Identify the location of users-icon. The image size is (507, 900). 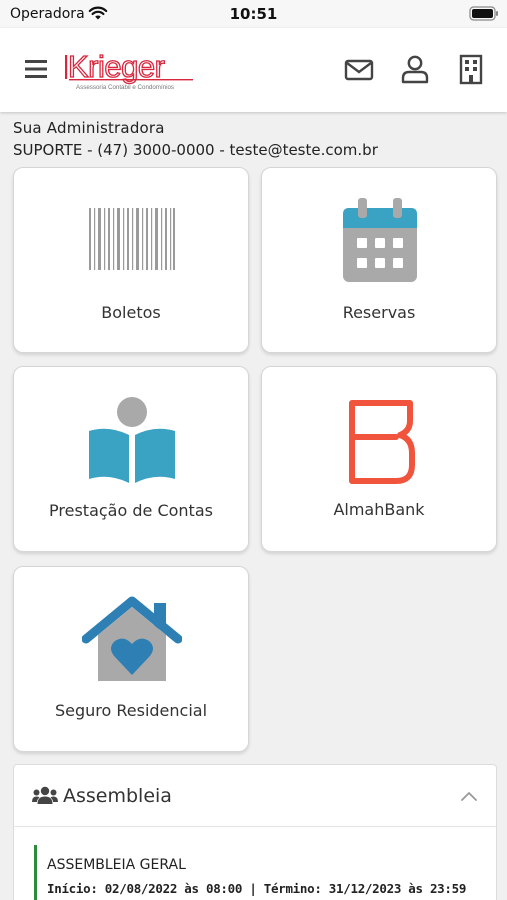
(45, 797).